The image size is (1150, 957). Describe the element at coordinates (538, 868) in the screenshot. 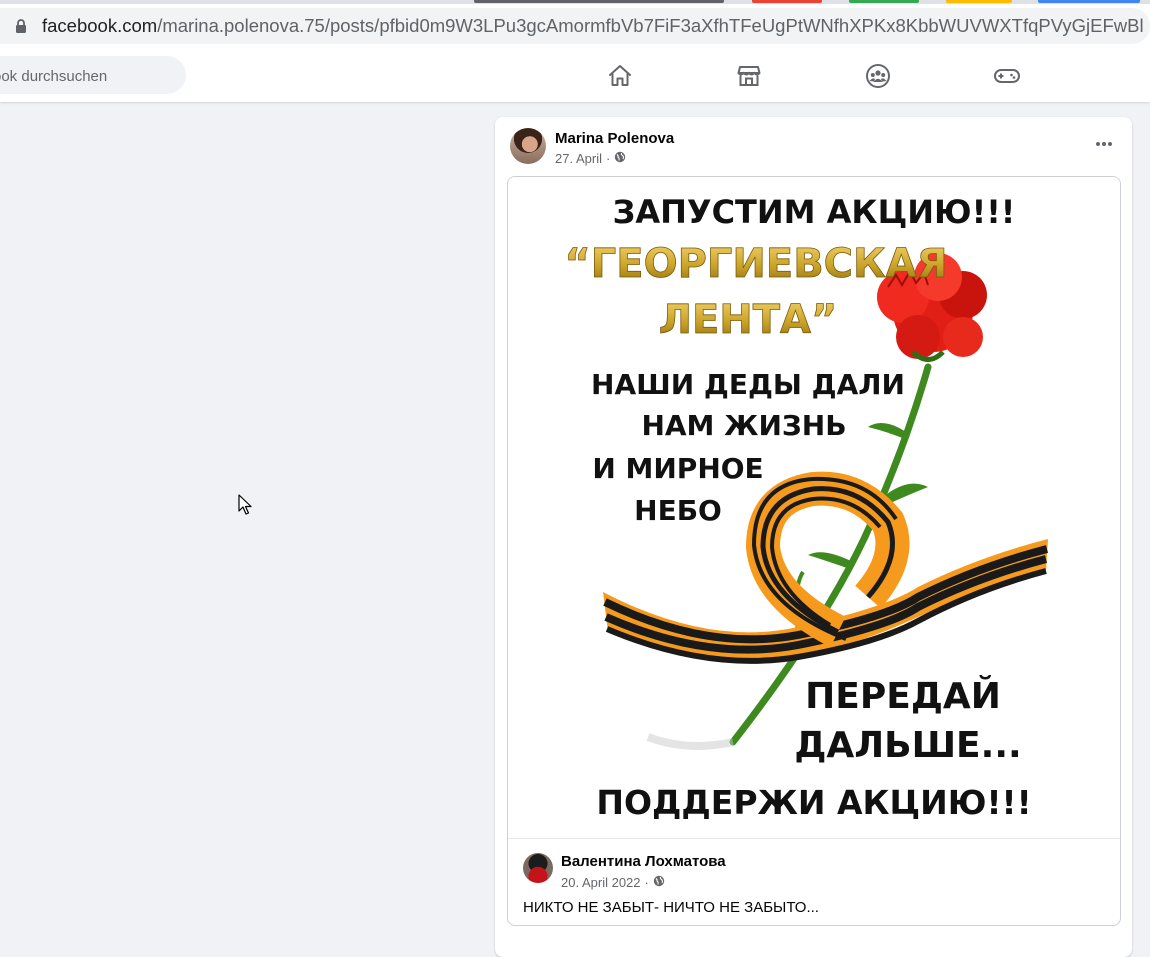

I see `shared-author-avatar` at that location.